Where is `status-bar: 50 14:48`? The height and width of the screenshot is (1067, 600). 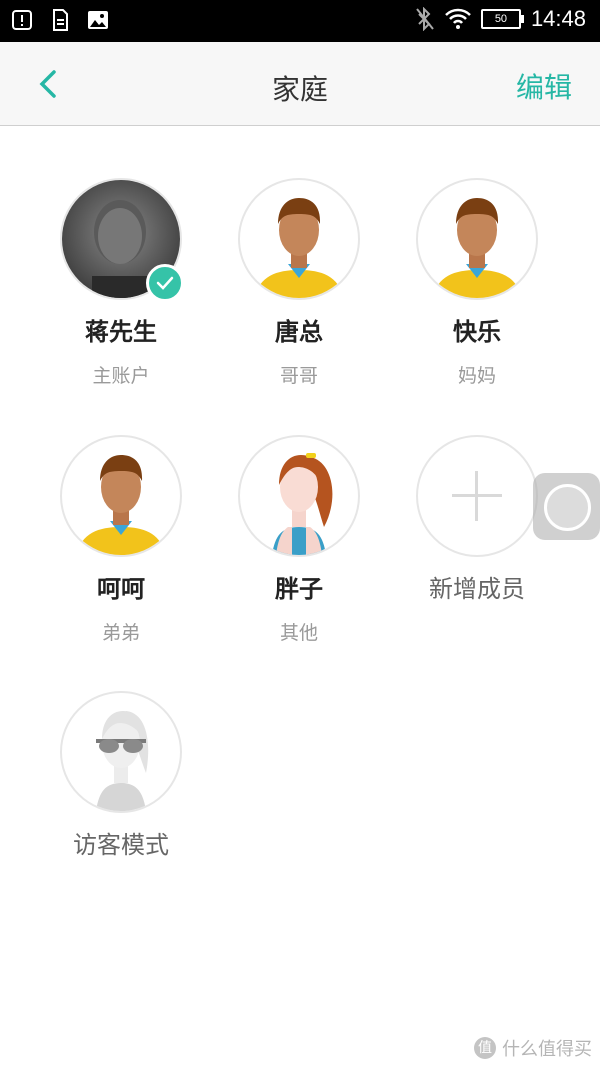
status-bar: 50 14:48 is located at coordinates (300, 21).